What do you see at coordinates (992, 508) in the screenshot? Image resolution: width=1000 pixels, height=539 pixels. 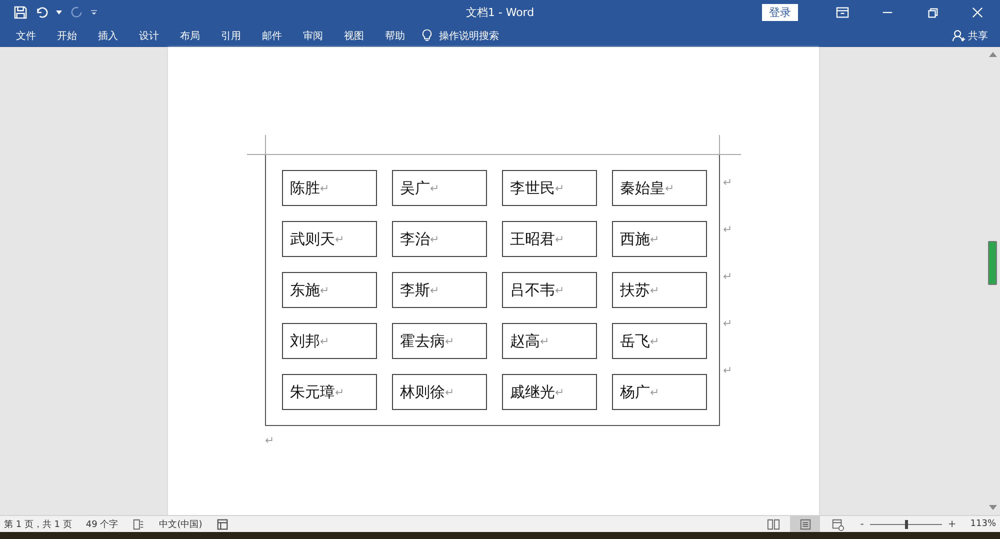 I see `scroll-down-icon` at bounding box center [992, 508].